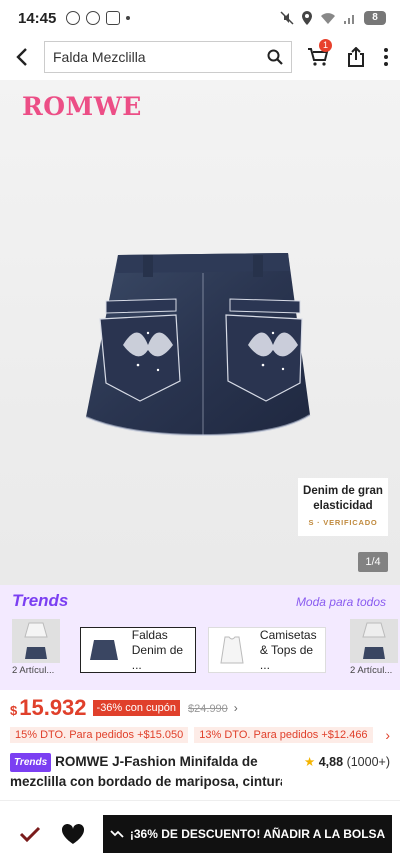 This screenshot has height=866, width=400. Describe the element at coordinates (93, 18) in the screenshot. I see `whatsapp-icon` at that location.